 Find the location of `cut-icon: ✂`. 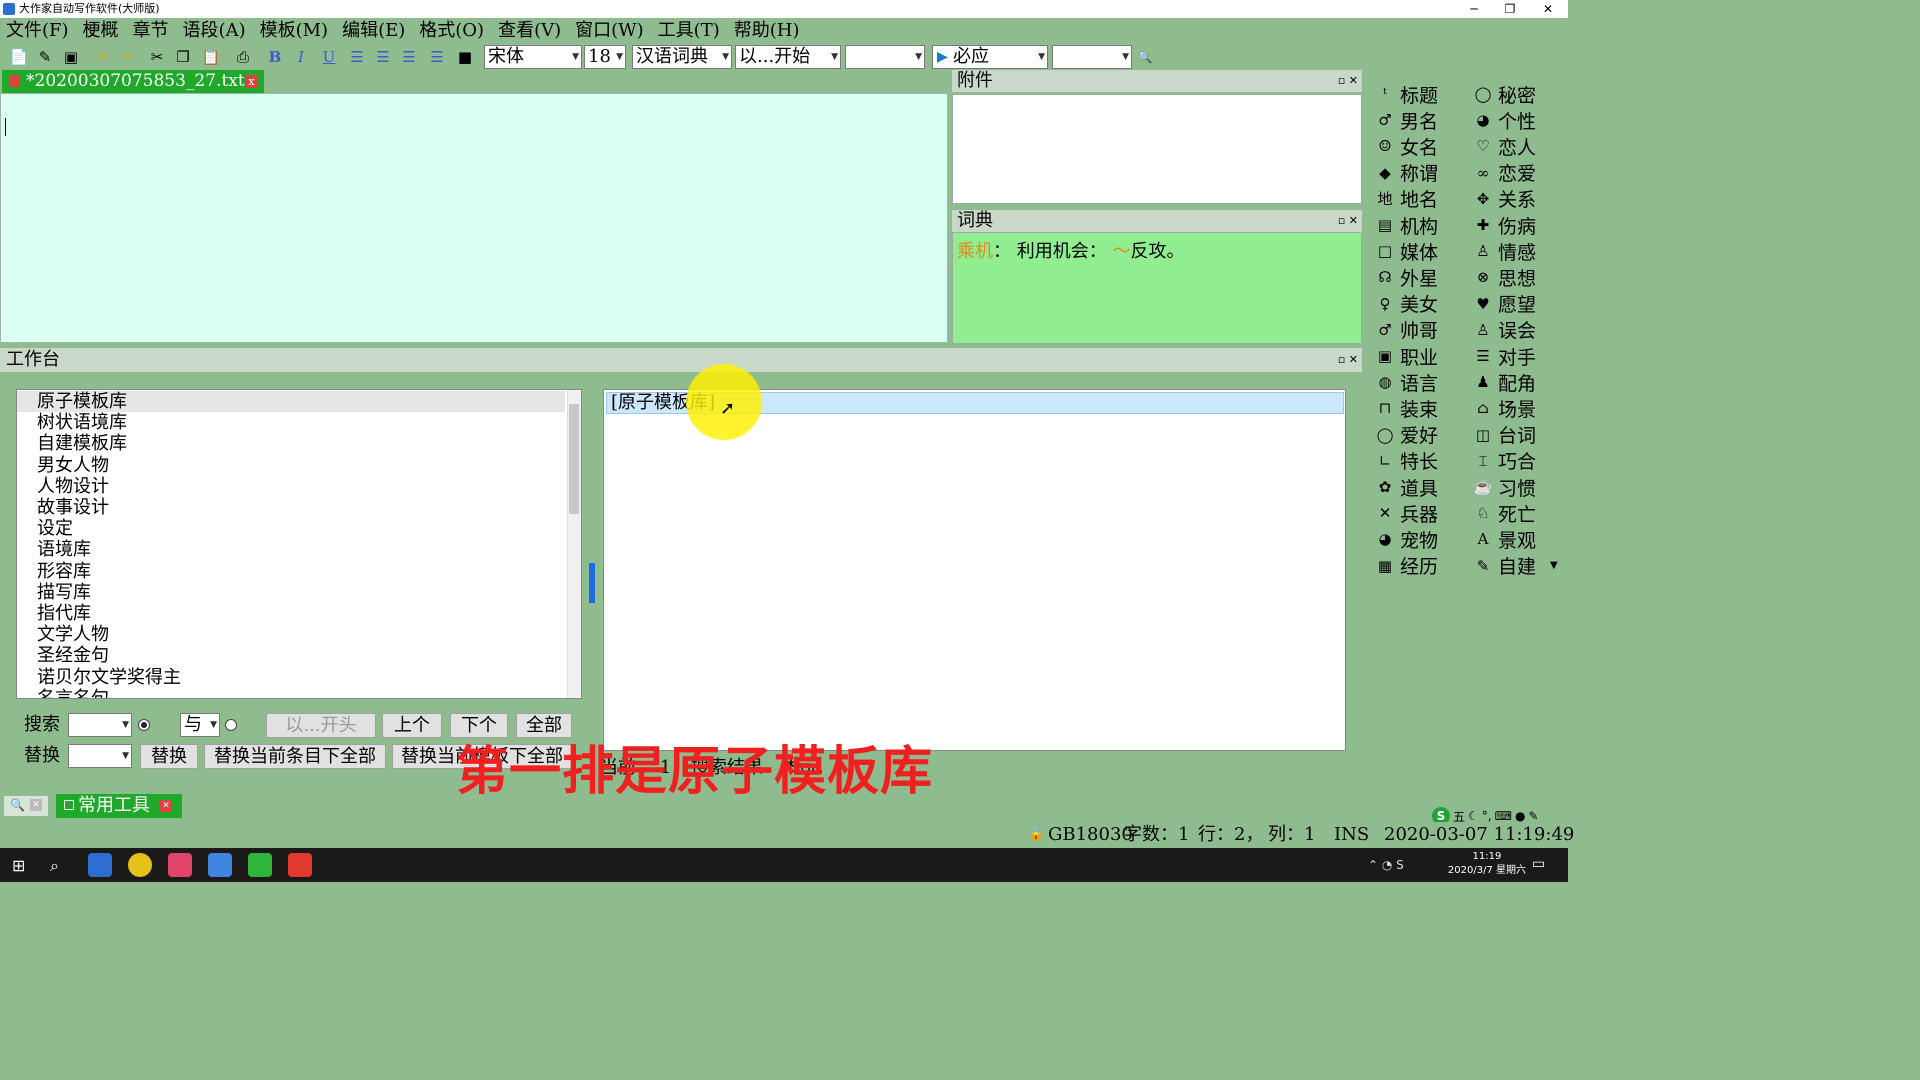

cut-icon: ✂ is located at coordinates (157, 57).